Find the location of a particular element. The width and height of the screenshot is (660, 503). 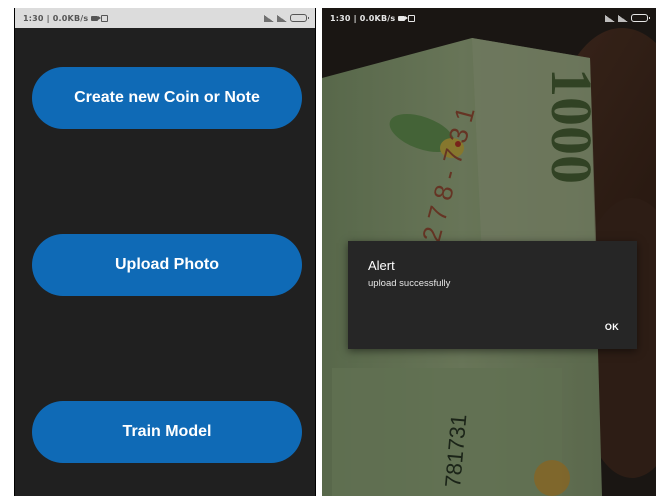

create-coin-or-note-button: Create new Coin or Note is located at coordinates (167, 98).